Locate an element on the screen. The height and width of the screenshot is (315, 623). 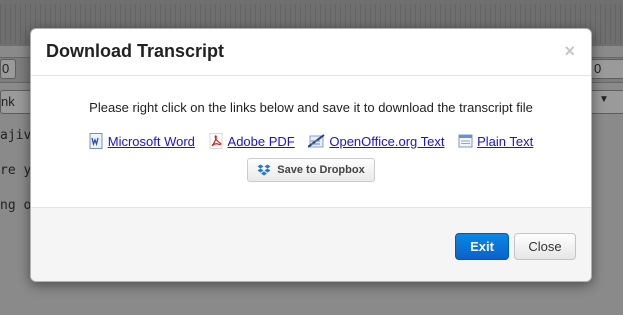
link-label: Adobe PDF is located at coordinates (261, 141).